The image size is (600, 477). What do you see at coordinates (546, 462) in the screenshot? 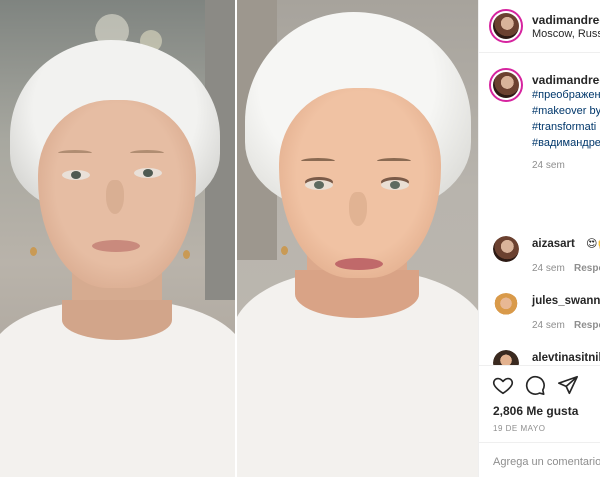
I see `comment-input: Agrega un comentario` at bounding box center [546, 462].